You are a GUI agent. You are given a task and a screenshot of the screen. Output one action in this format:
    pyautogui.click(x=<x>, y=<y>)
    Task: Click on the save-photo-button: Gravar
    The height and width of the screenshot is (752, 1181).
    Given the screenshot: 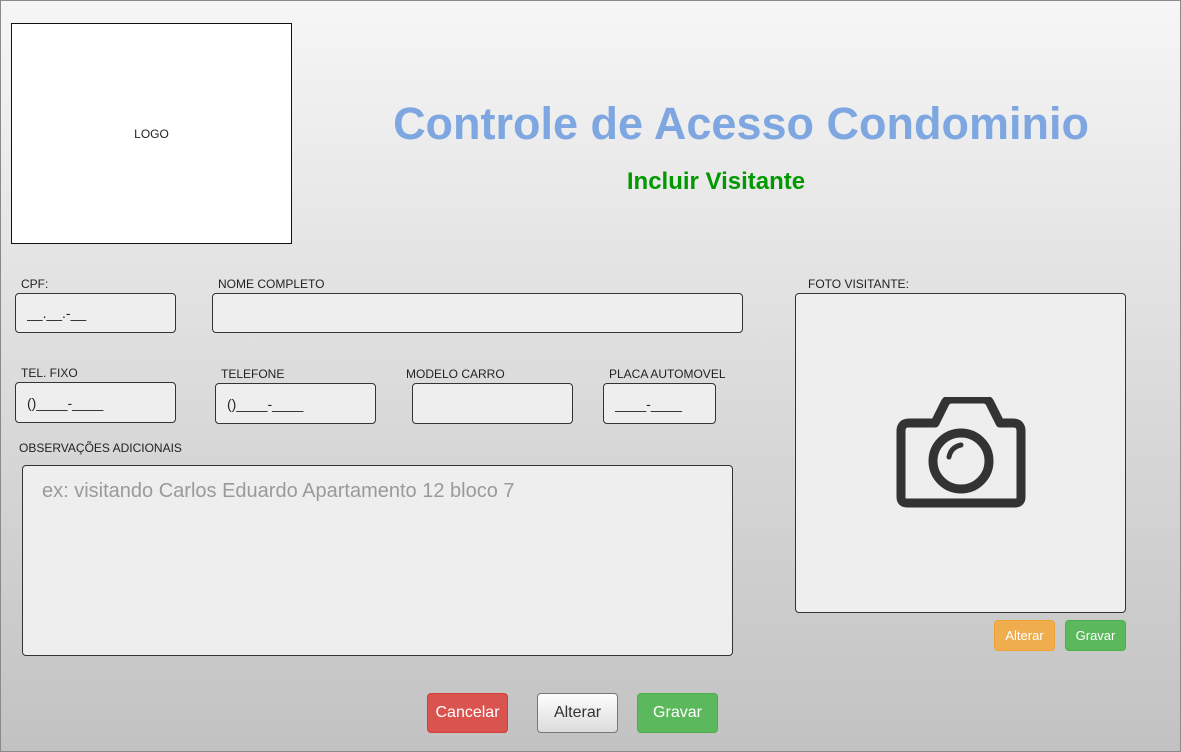 What is the action you would take?
    pyautogui.click(x=1095, y=635)
    